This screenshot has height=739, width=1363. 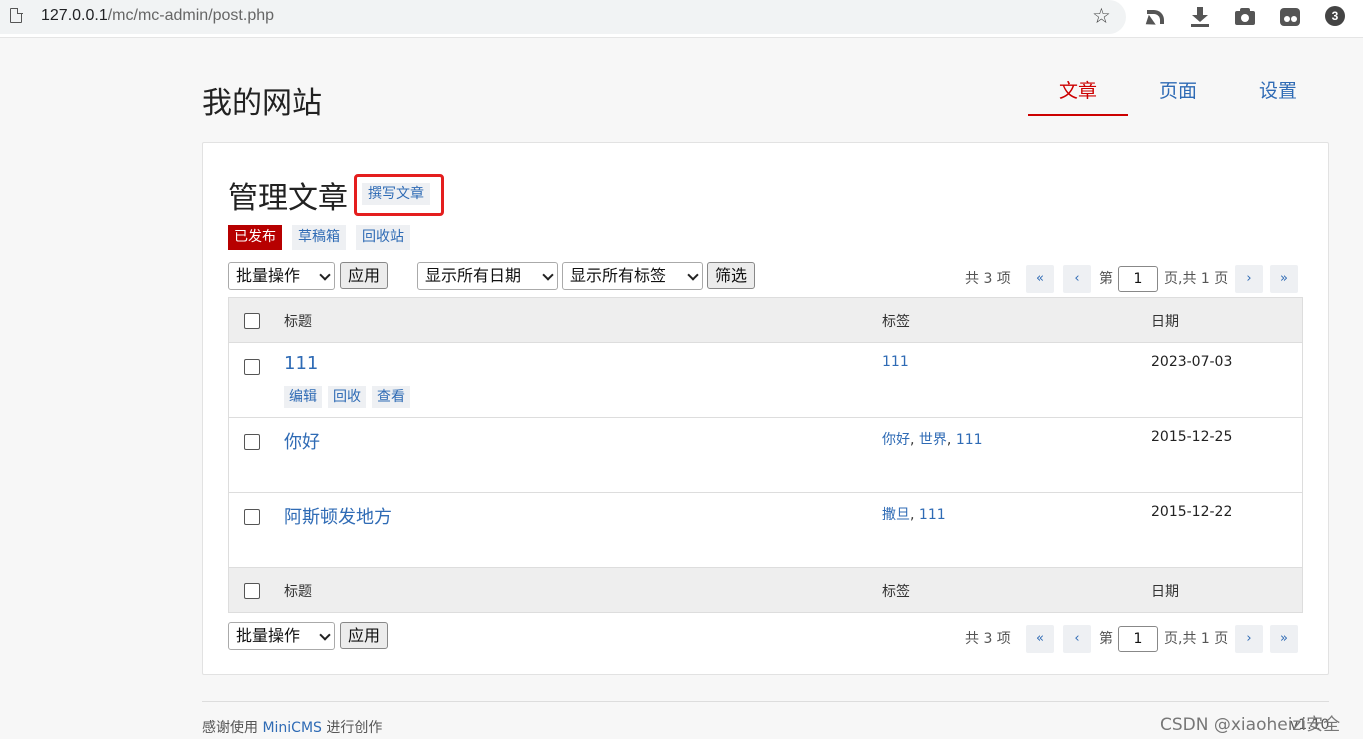 I want to click on filter-button: 筛选, so click(x=731, y=275).